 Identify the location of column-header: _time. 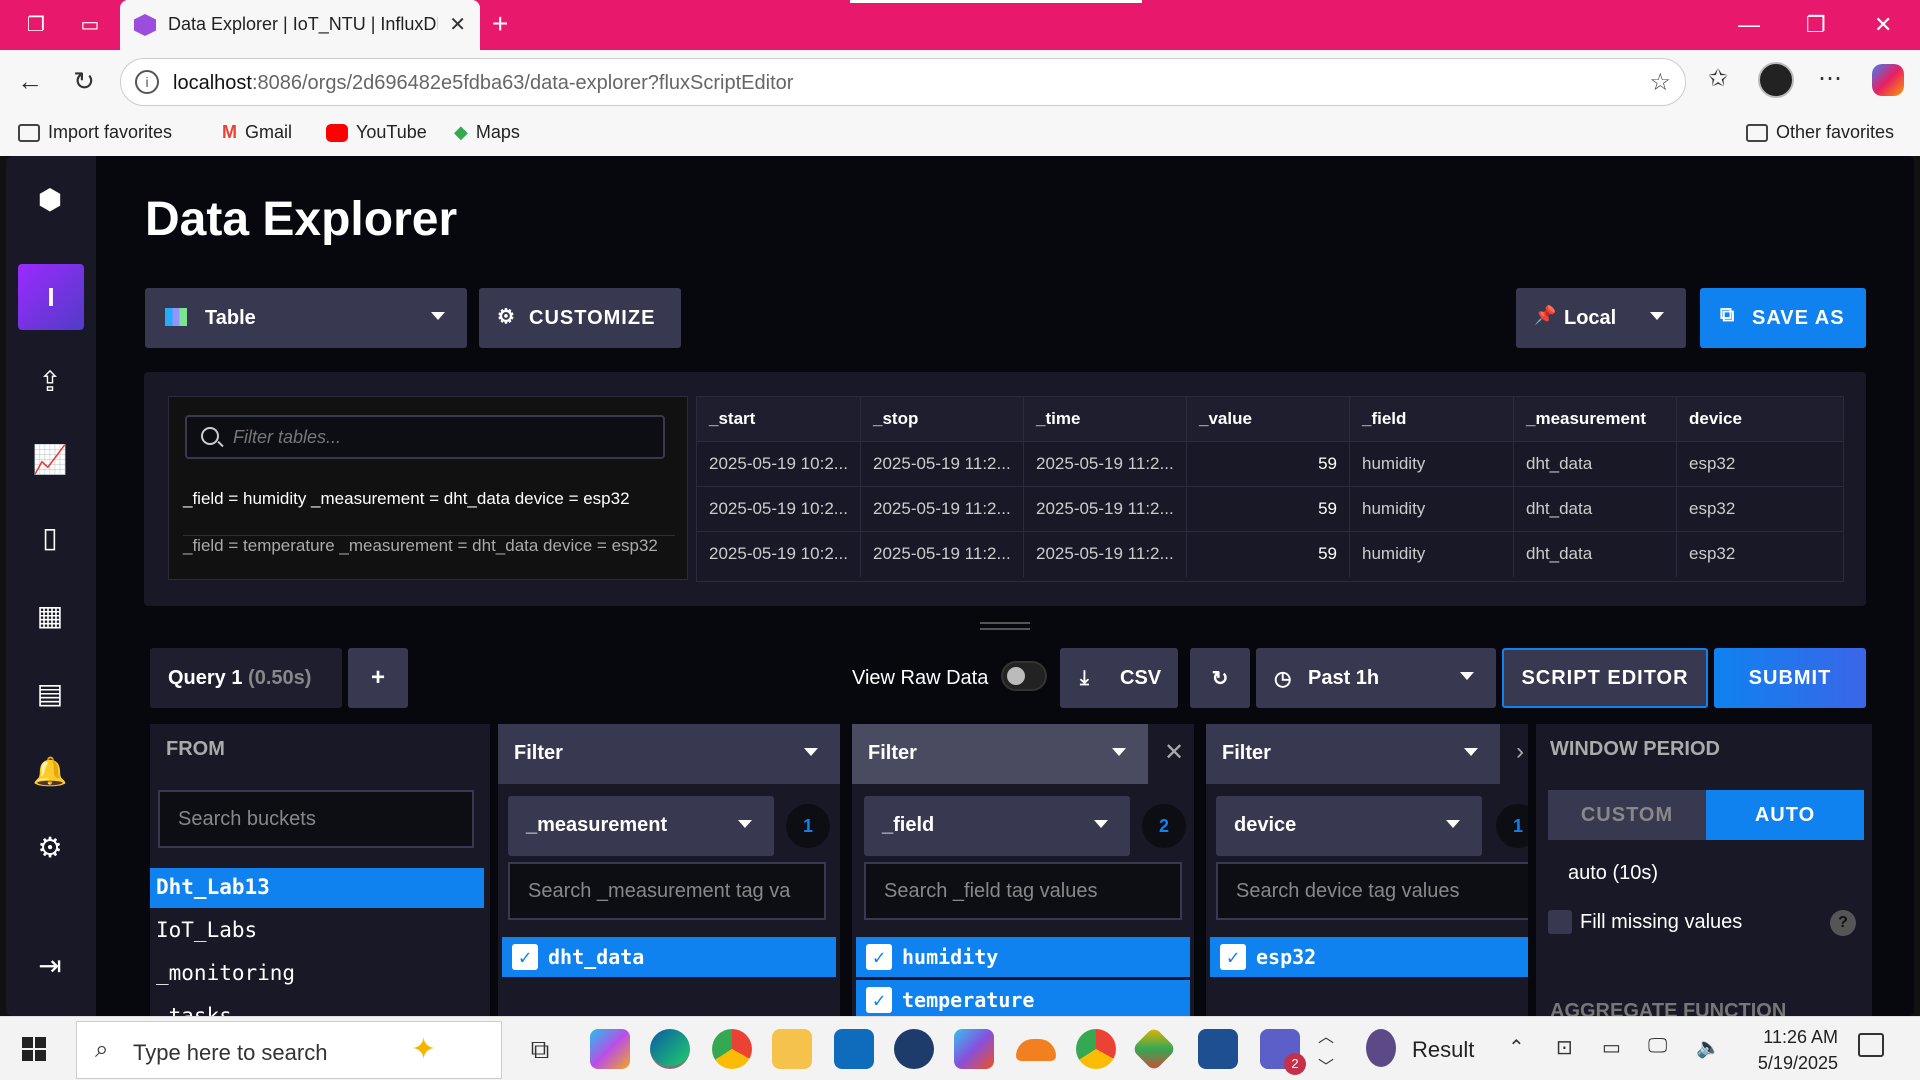
(1105, 419).